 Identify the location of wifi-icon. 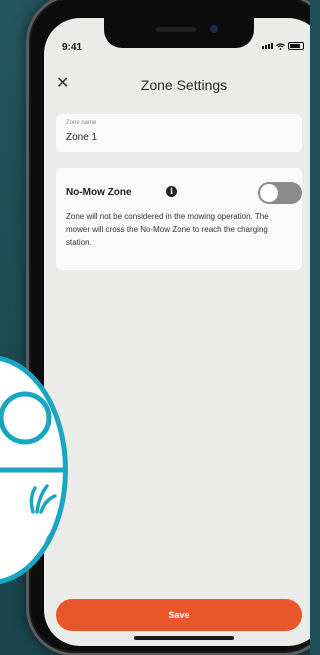
(280, 46).